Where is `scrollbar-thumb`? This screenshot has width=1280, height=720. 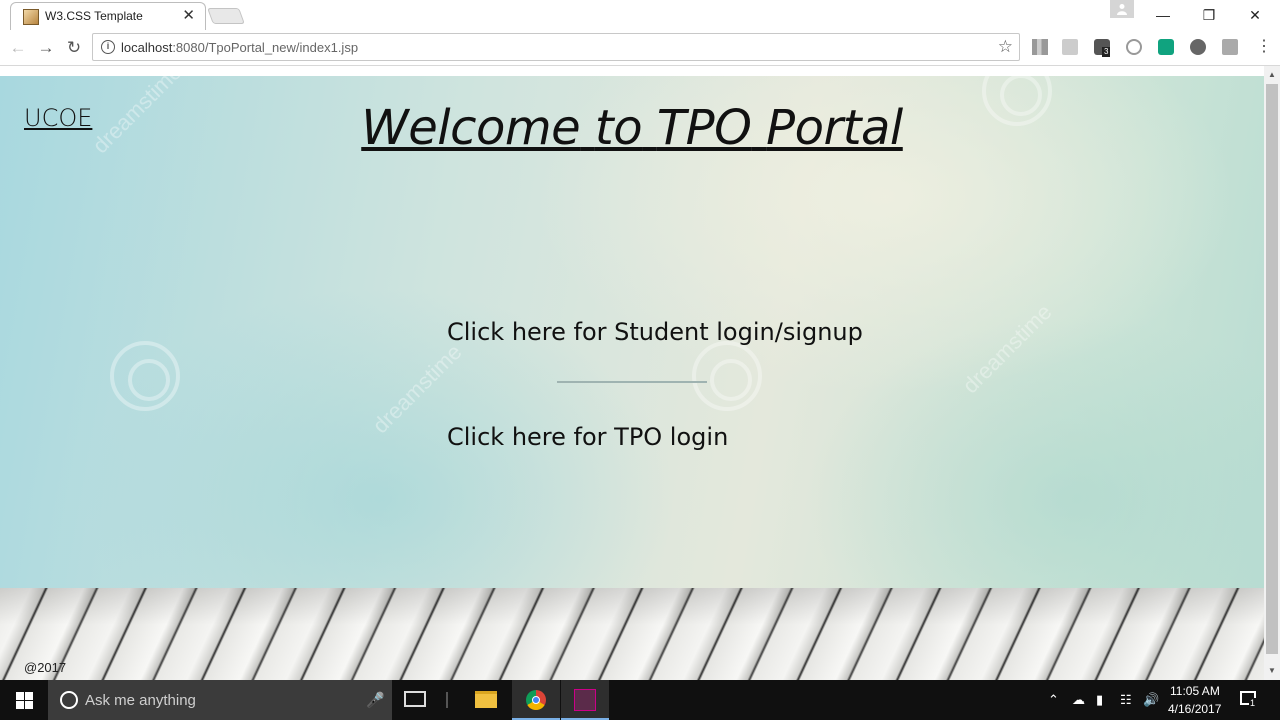
scrollbar-thumb is located at coordinates (1272, 369).